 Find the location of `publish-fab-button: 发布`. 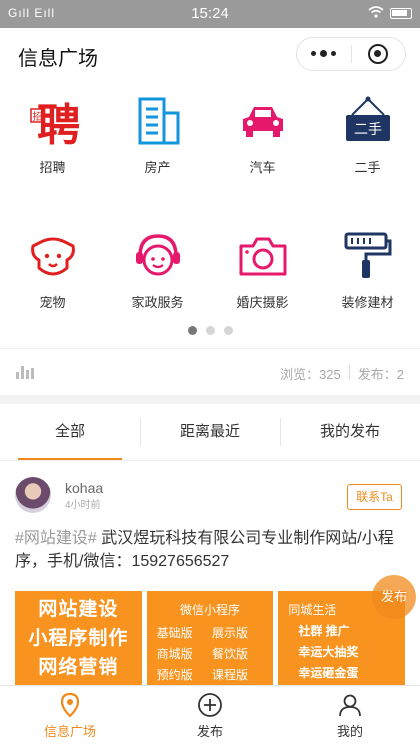

publish-fab-button: 发布 is located at coordinates (394, 597).